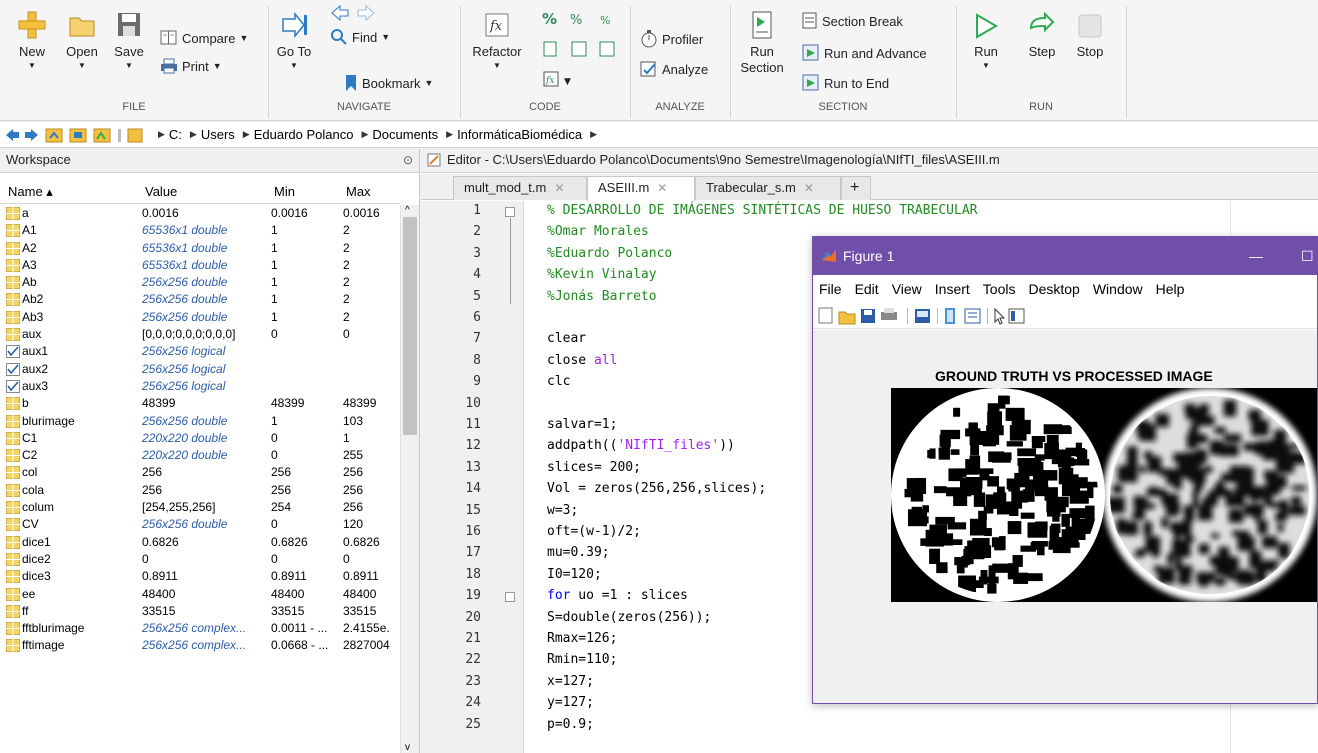  I want to click on column-value: Value, so click(161, 191).